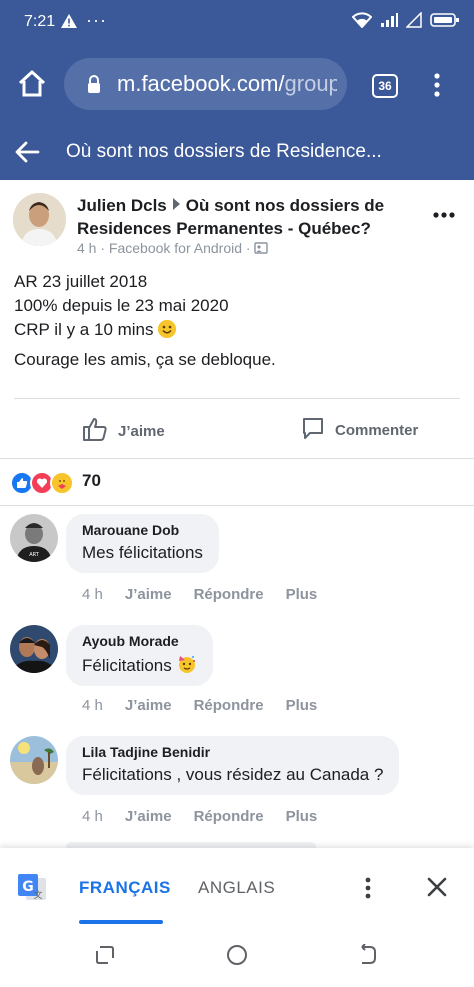  I want to click on status-bar: 7:21 ···, so click(237, 22).